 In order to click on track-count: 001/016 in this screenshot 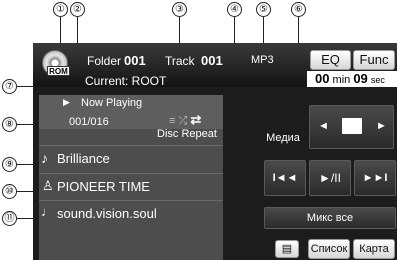, I will do `click(89, 122)`.